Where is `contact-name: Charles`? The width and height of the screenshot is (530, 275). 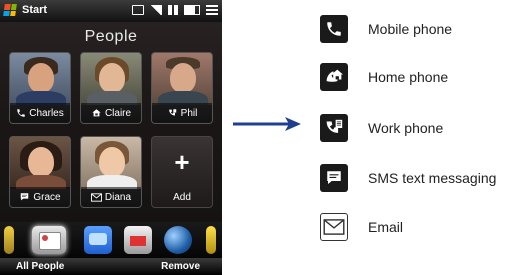
contact-name: Charles is located at coordinates (46, 113).